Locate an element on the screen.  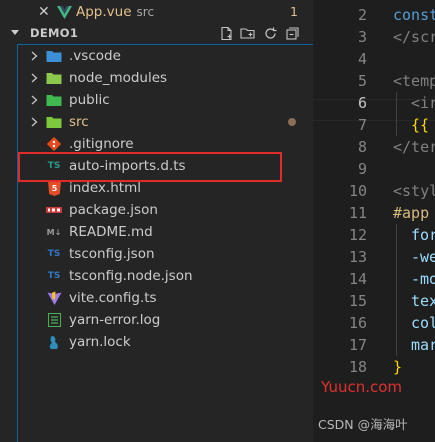
line-number: 8 is located at coordinates (362, 147).